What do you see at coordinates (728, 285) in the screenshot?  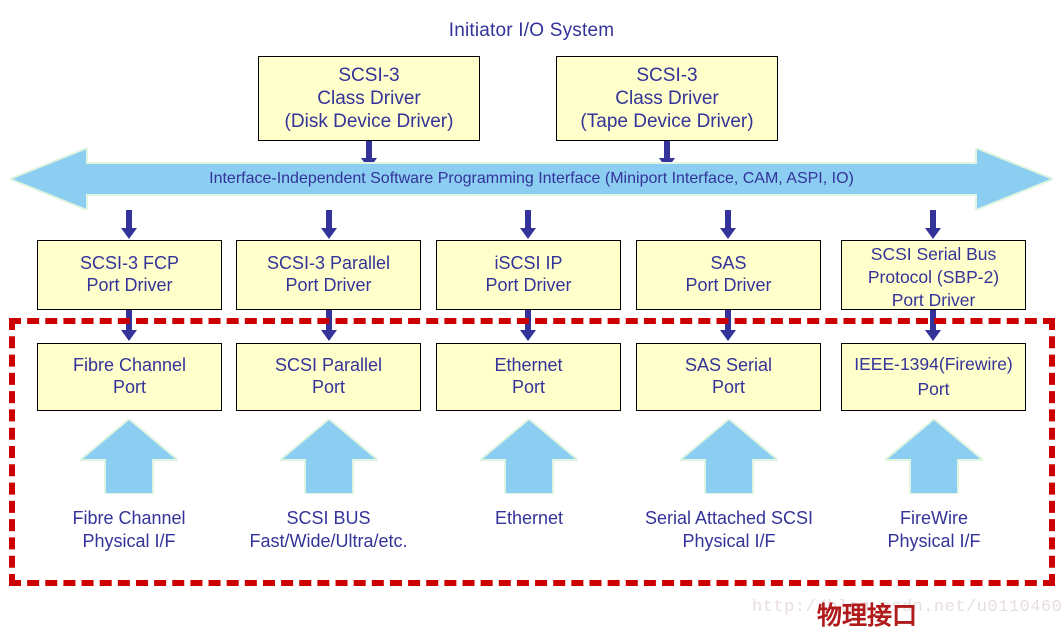 I see `port-driver-sas-line2: Port Driver` at bounding box center [728, 285].